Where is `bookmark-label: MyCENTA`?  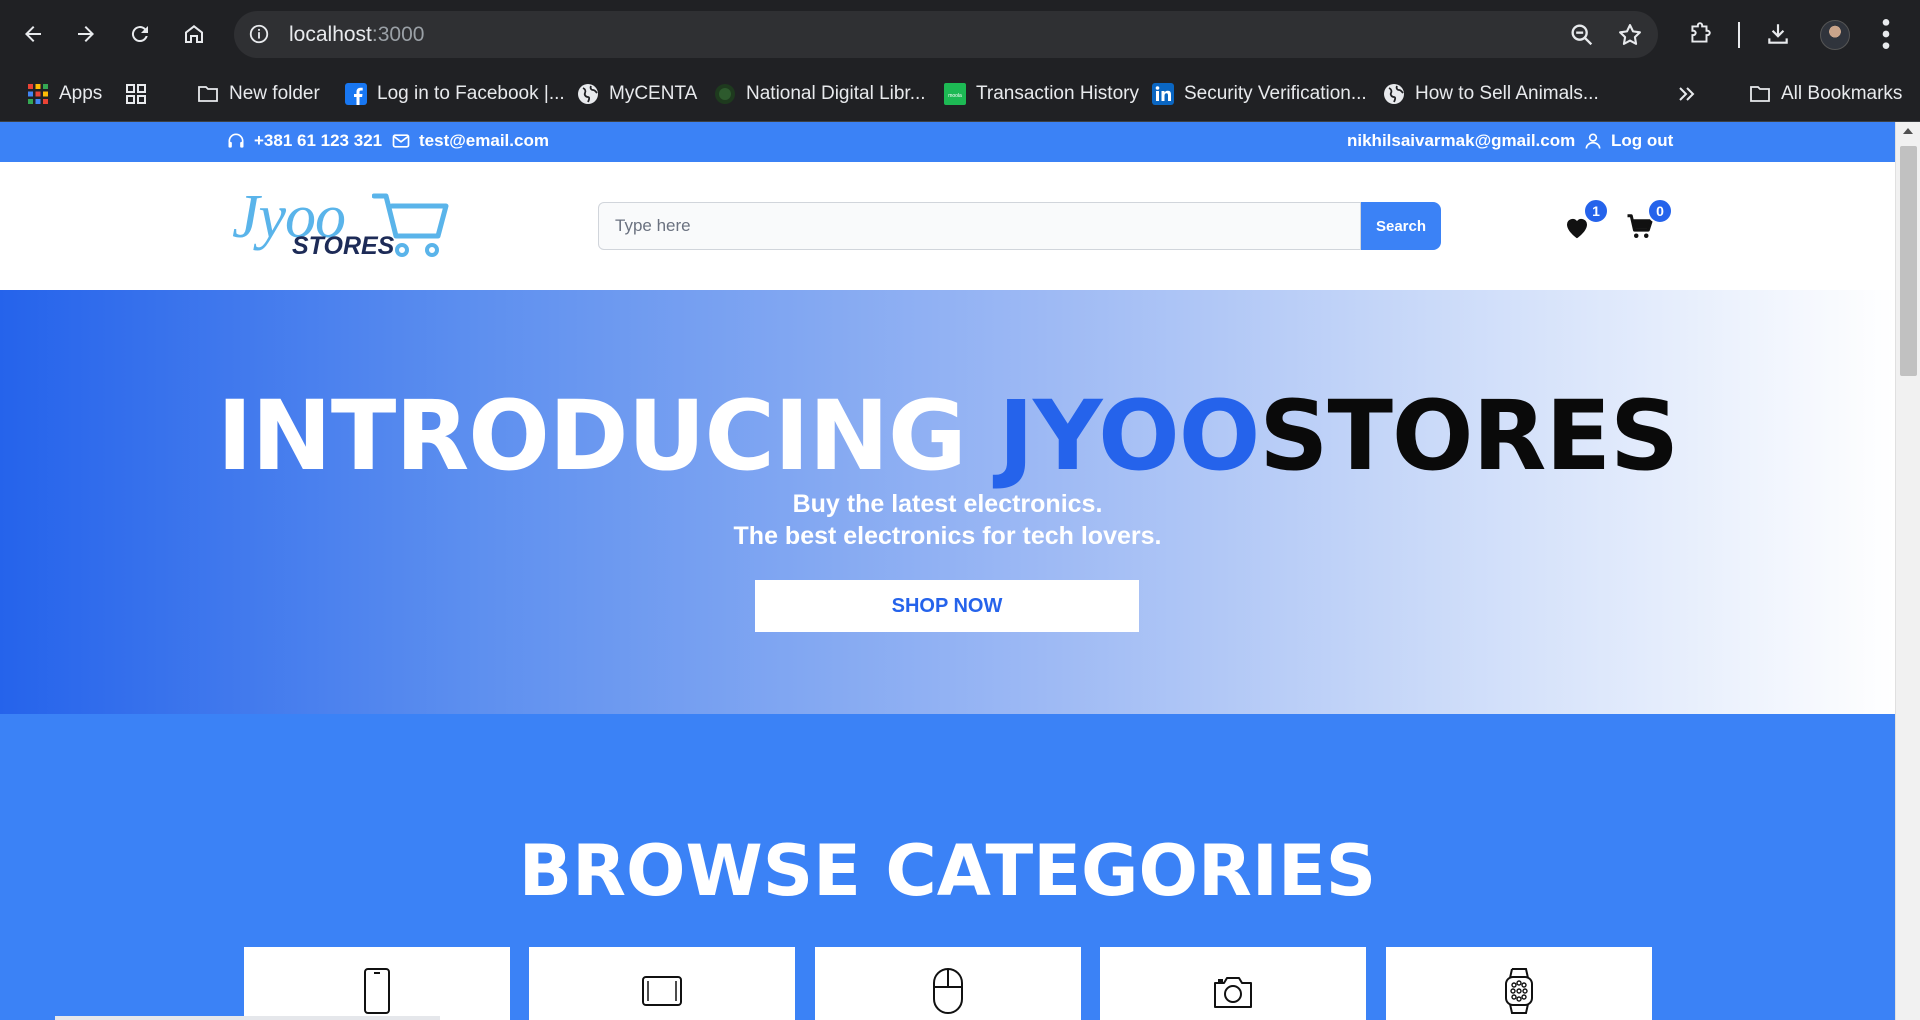 bookmark-label: MyCENTA is located at coordinates (653, 93).